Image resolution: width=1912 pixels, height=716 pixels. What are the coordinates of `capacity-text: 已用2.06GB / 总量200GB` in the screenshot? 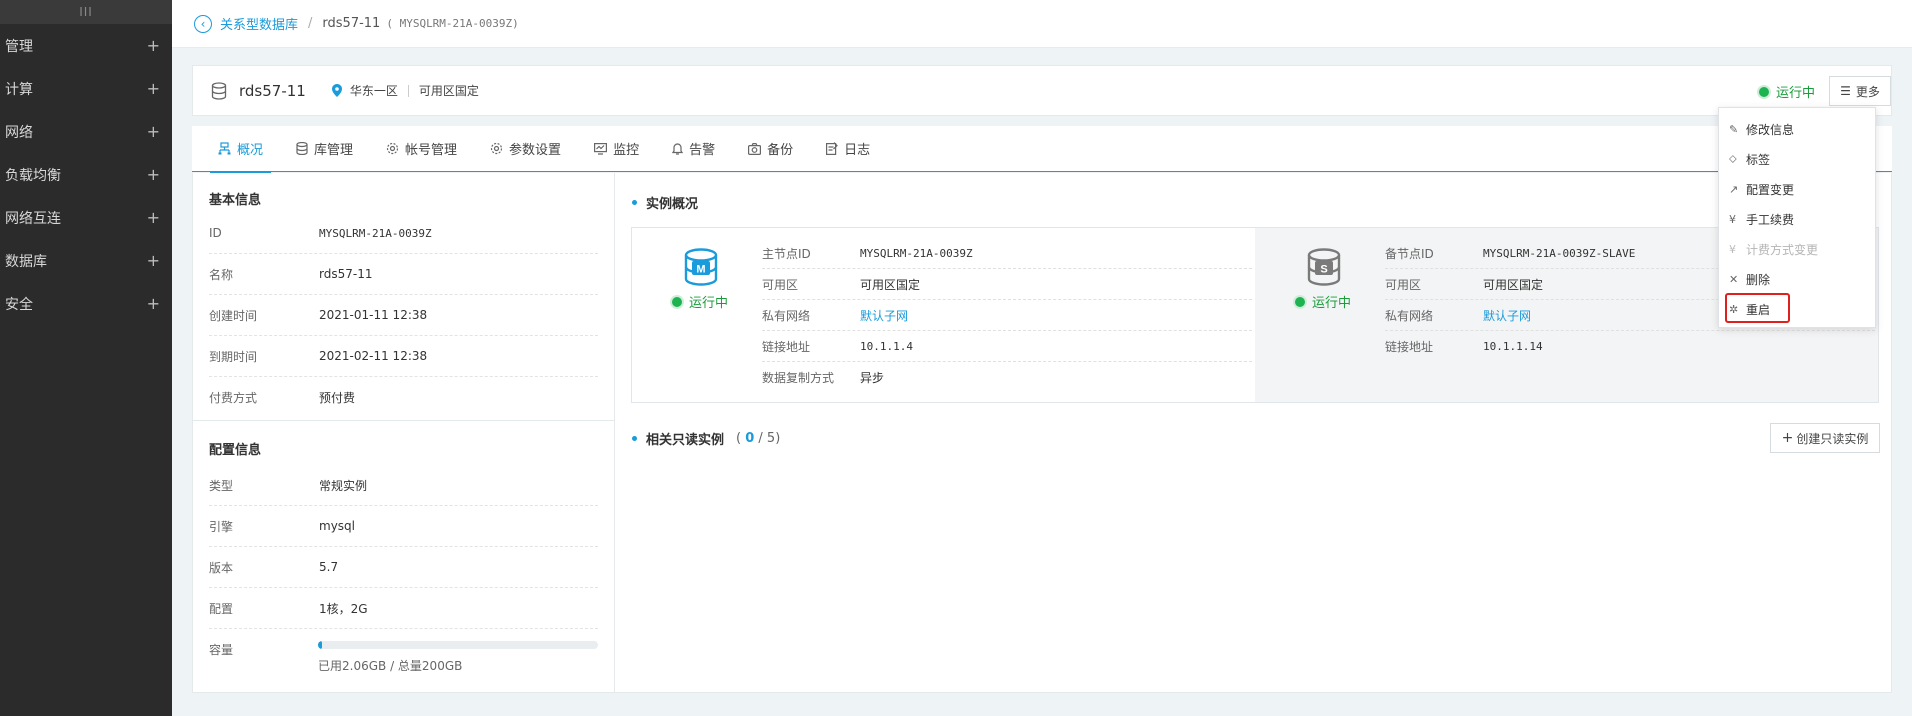 It's located at (390, 666).